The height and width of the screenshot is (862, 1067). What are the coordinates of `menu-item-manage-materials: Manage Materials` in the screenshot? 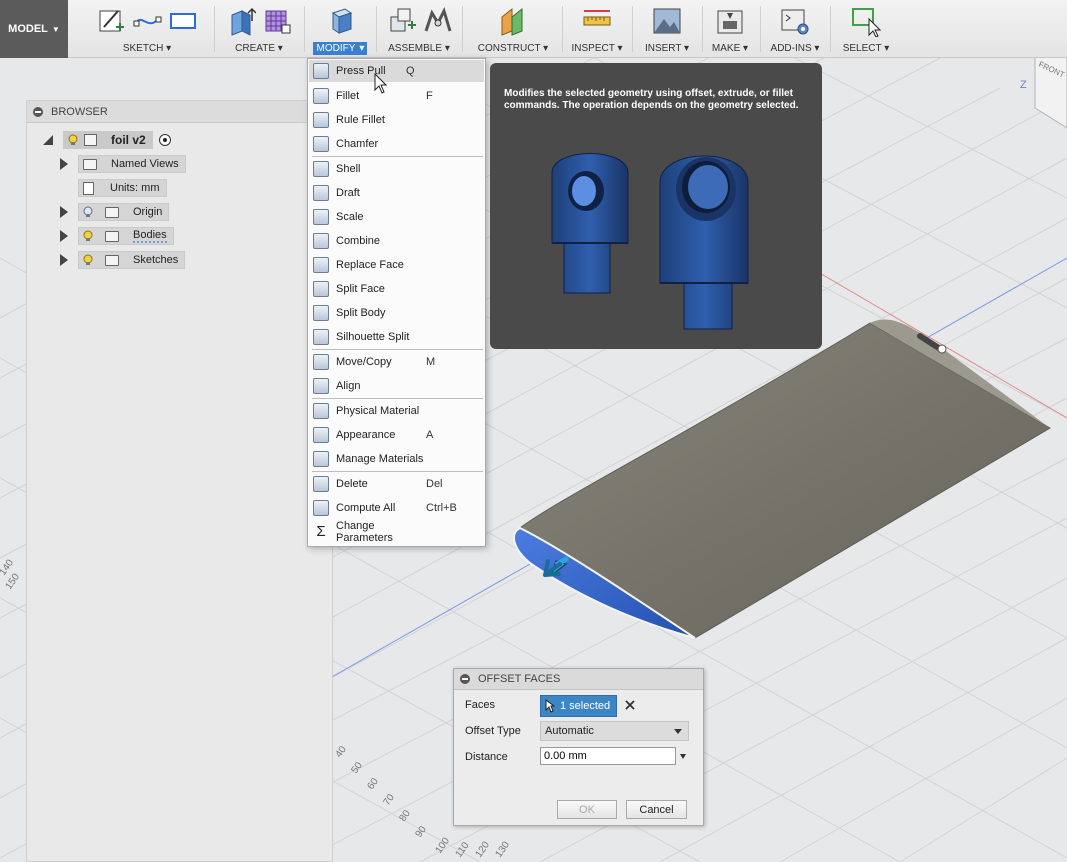 It's located at (396, 459).